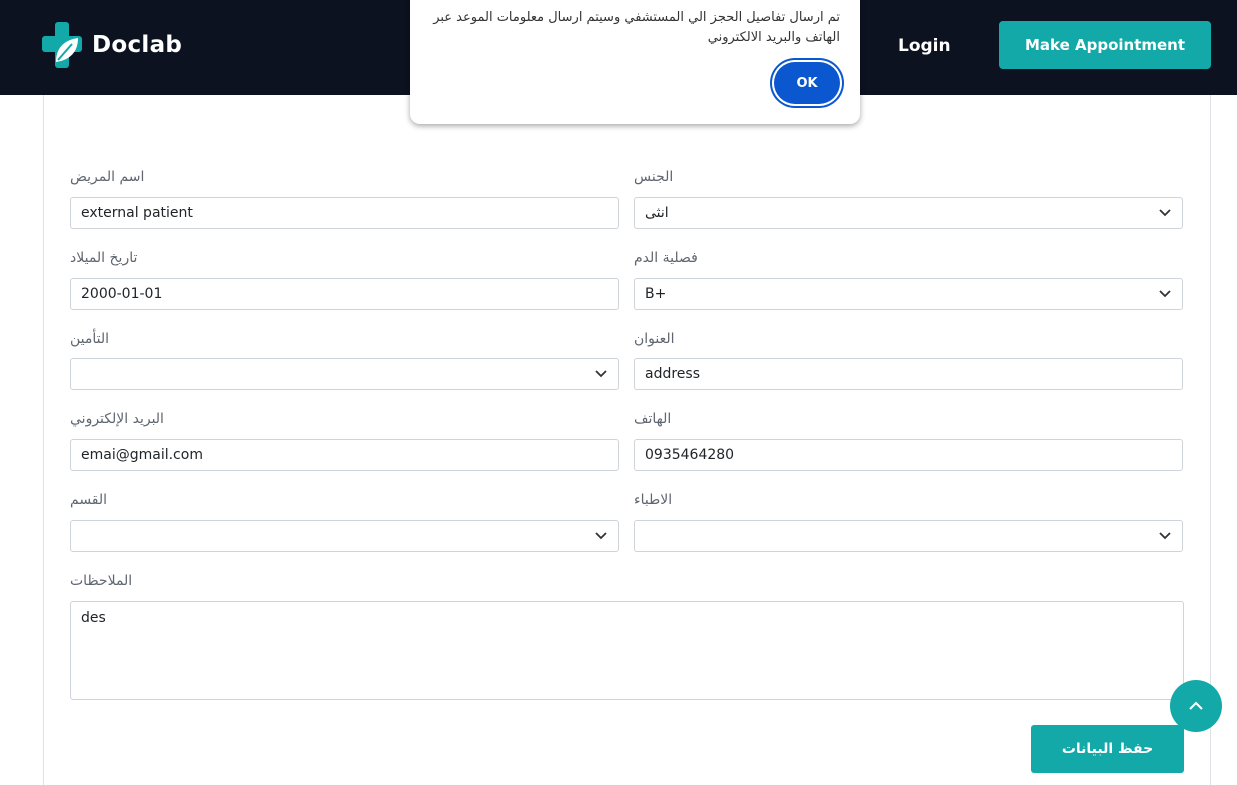  Describe the element at coordinates (673, 374) in the screenshot. I see `address-value: address` at that location.